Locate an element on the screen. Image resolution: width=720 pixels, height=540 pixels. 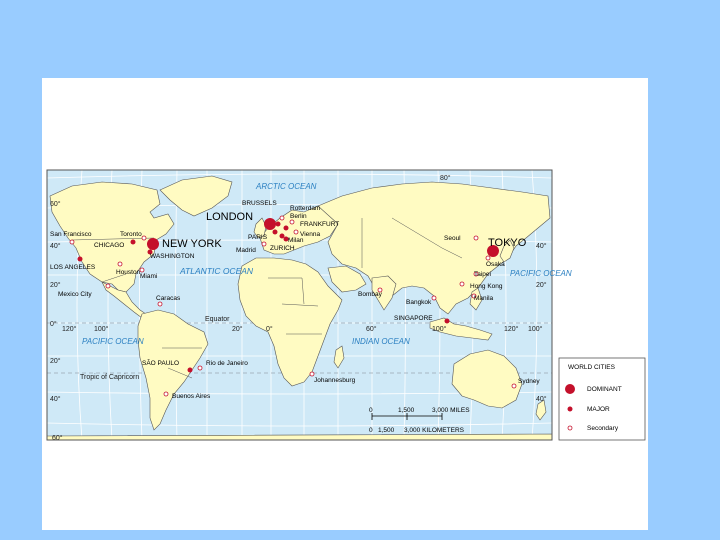
city-marker-london is located at coordinates (270, 224).